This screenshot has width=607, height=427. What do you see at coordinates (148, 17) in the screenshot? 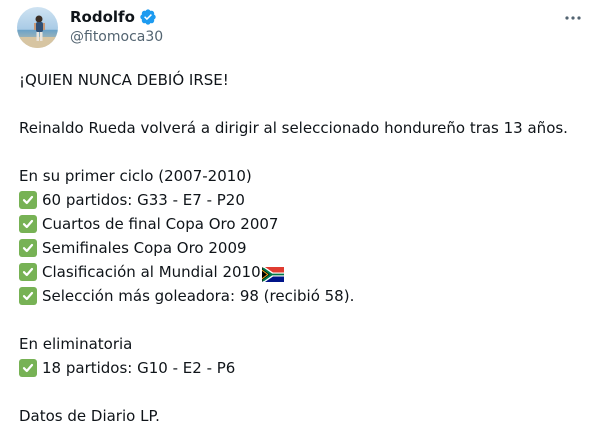
I see `verified-badge-icon` at bounding box center [148, 17].